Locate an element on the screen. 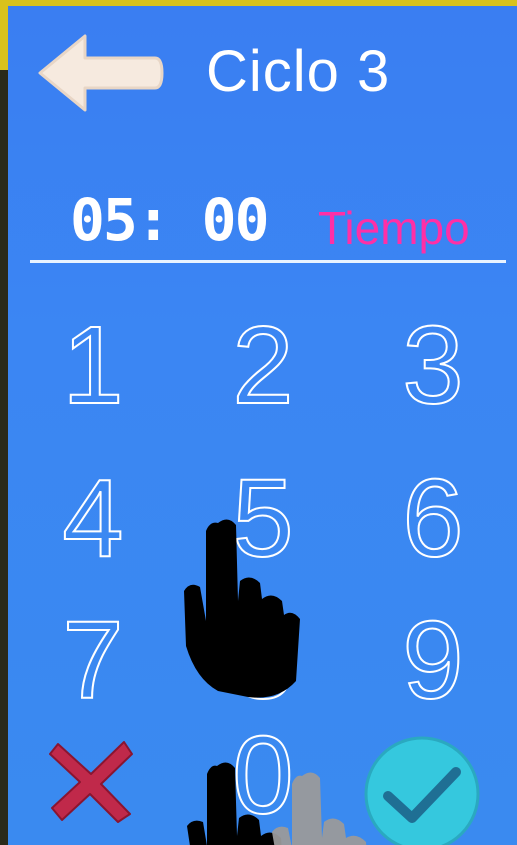  x-icon is located at coordinates (91, 782).